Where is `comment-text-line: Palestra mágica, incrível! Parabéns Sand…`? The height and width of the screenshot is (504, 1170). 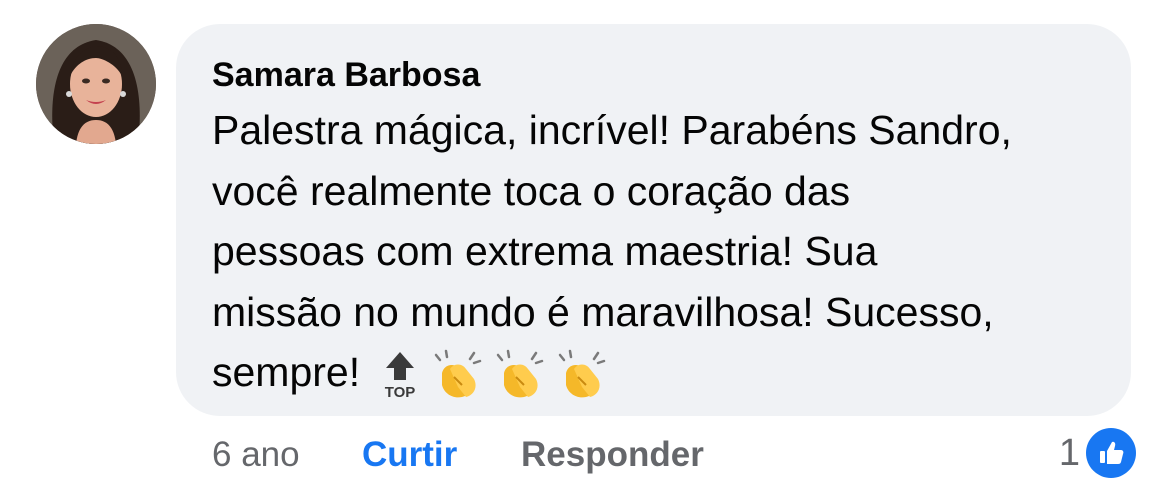
comment-text-line: Palestra mágica, incrível! Parabéns Sand… is located at coordinates (612, 130).